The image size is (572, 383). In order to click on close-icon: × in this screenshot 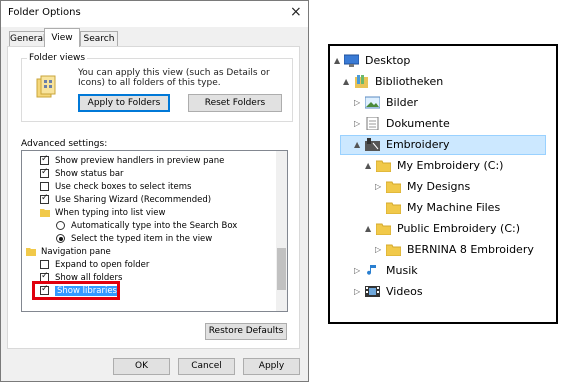, I will do `click(296, 12)`.